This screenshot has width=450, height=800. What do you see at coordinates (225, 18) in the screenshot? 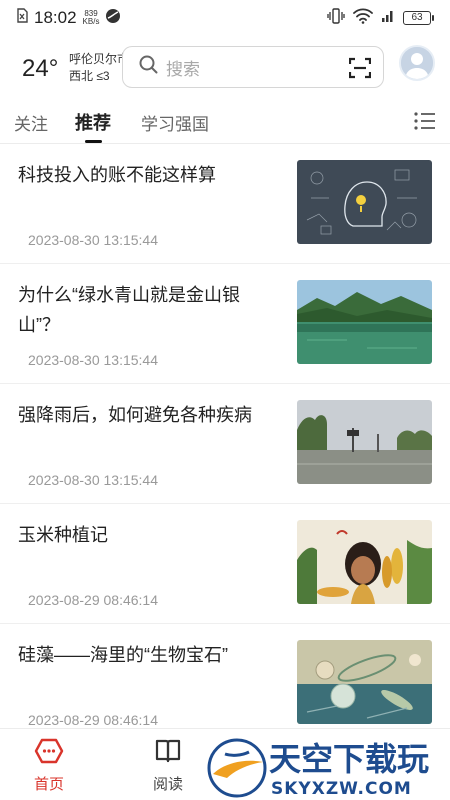
I see `status-bar: 18:02 839 KB/s 63` at bounding box center [225, 18].